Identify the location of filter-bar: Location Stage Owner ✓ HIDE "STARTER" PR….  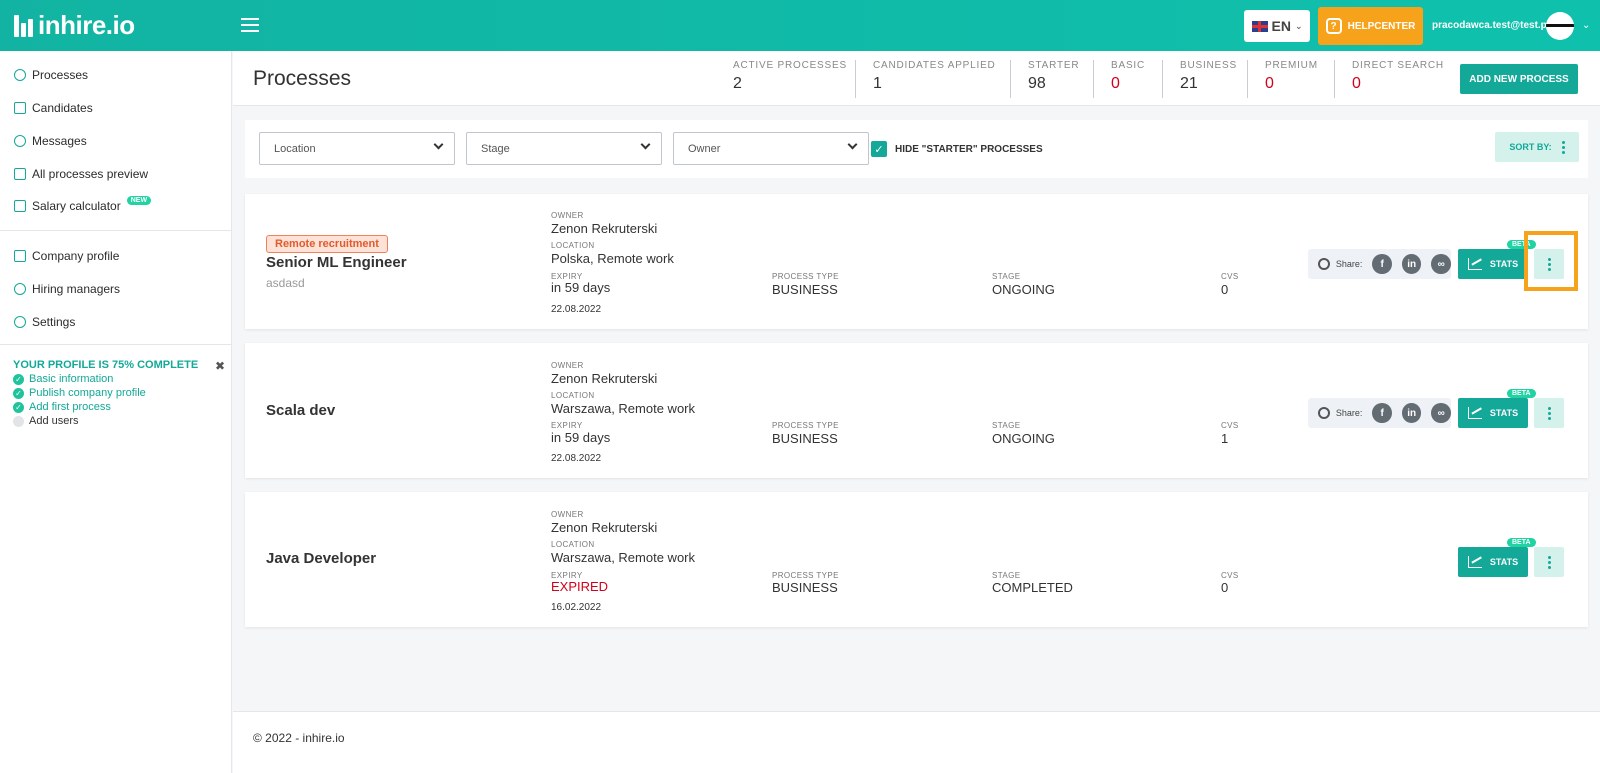
(916, 149).